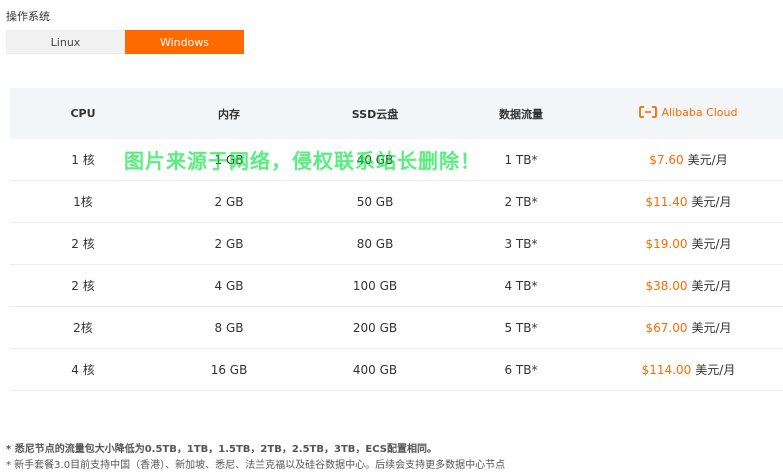  I want to click on table-row: 1核 2 GB 50 GB 2 TB* $11.40 美元/月, so click(396, 202).